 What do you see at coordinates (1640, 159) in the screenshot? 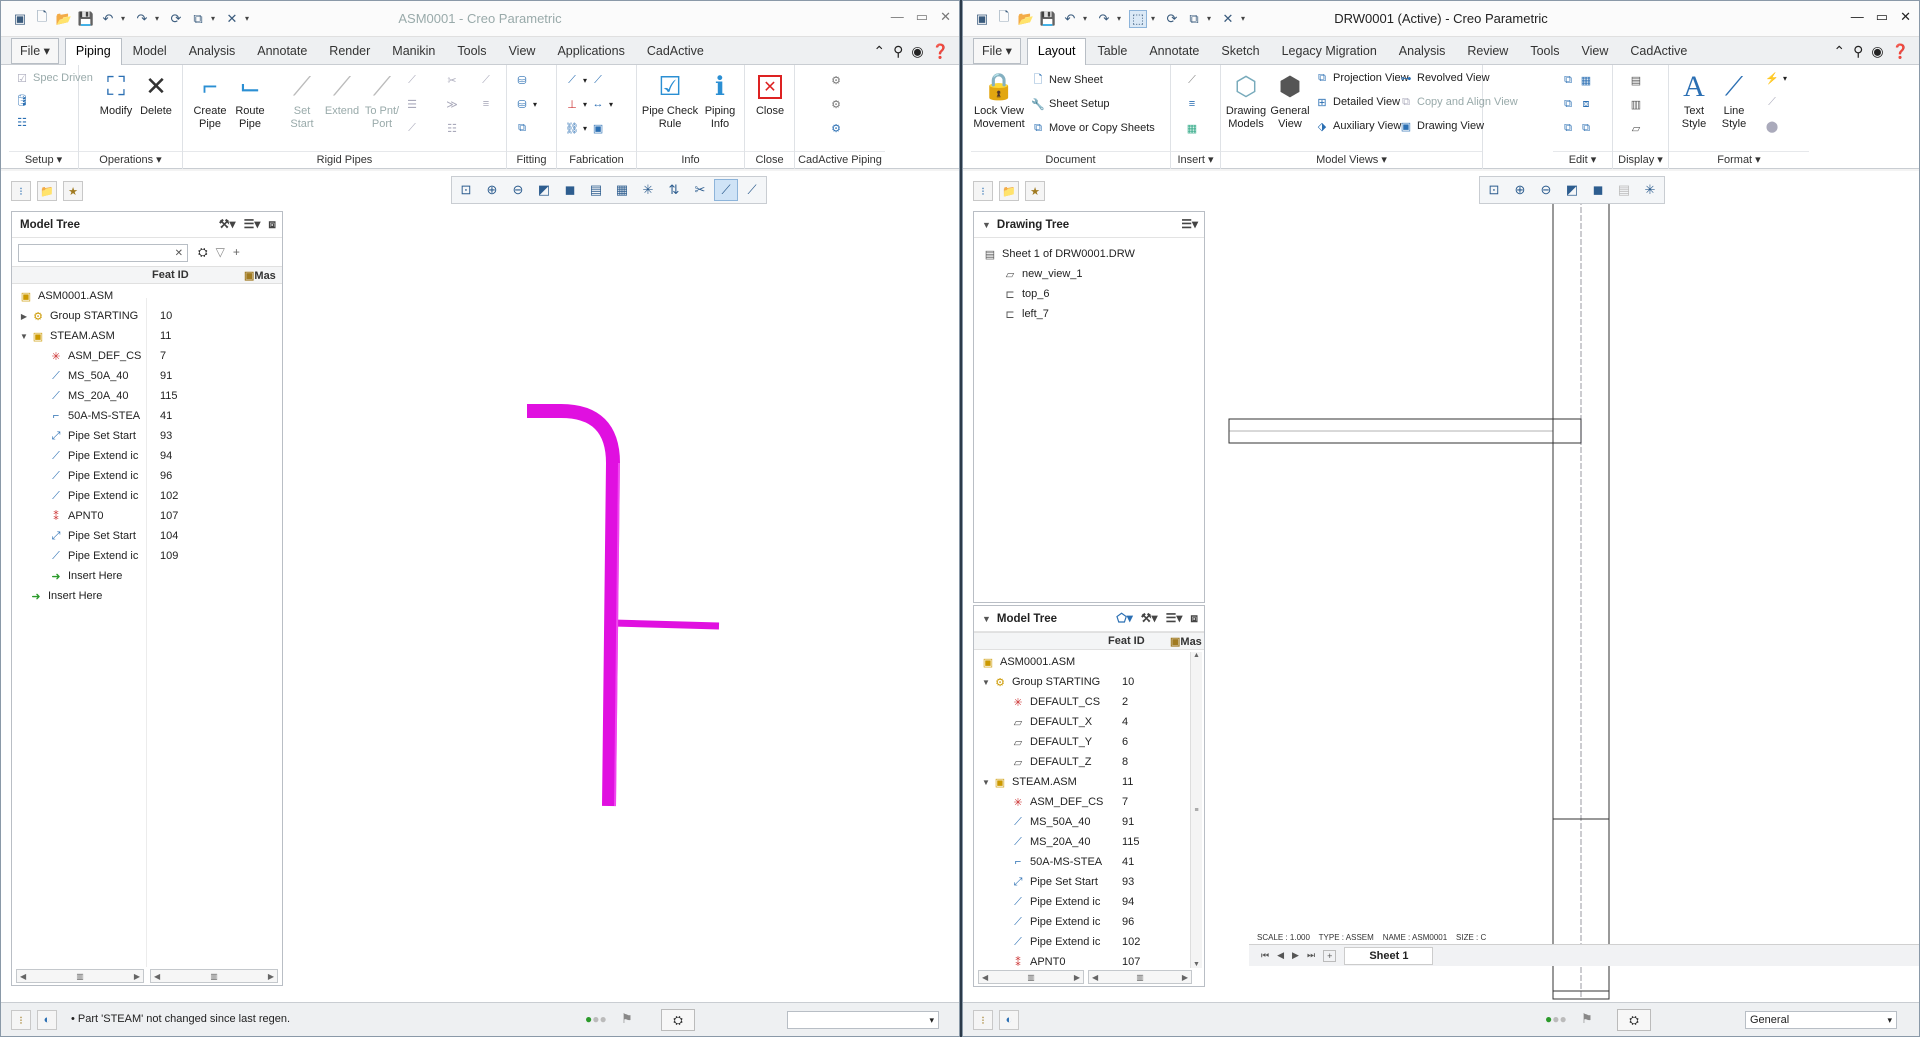
I see `group-label-display: Display ▾` at bounding box center [1640, 159].